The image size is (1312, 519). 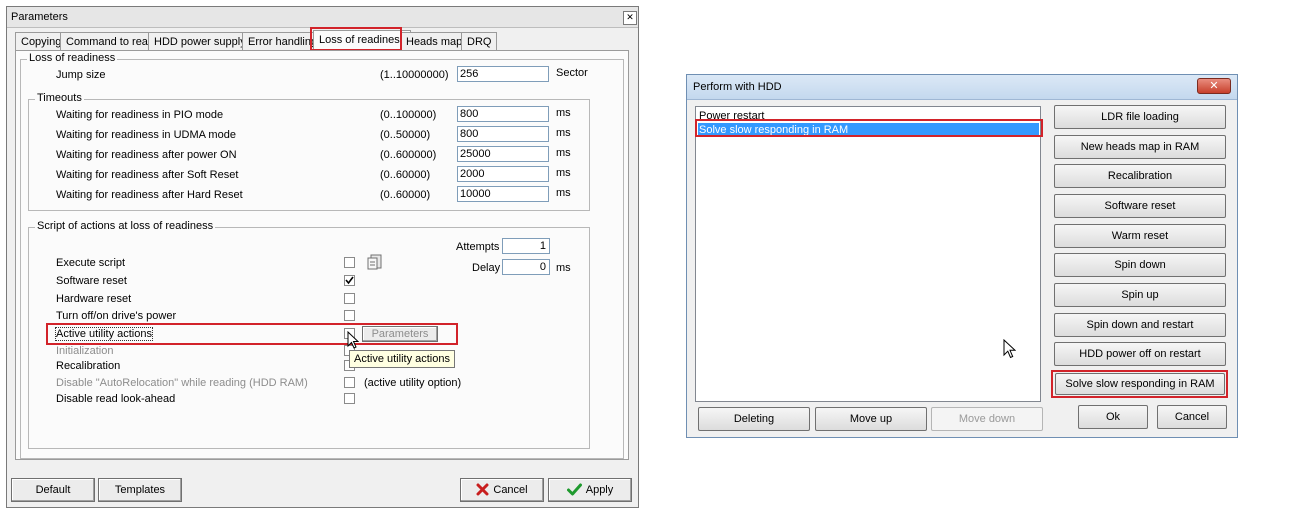 I want to click on disable-autorelocation-checkbox, so click(x=349, y=382).